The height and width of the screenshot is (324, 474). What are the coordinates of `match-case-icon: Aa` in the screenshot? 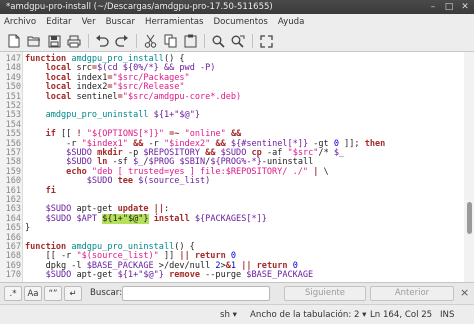 It's located at (33, 293).